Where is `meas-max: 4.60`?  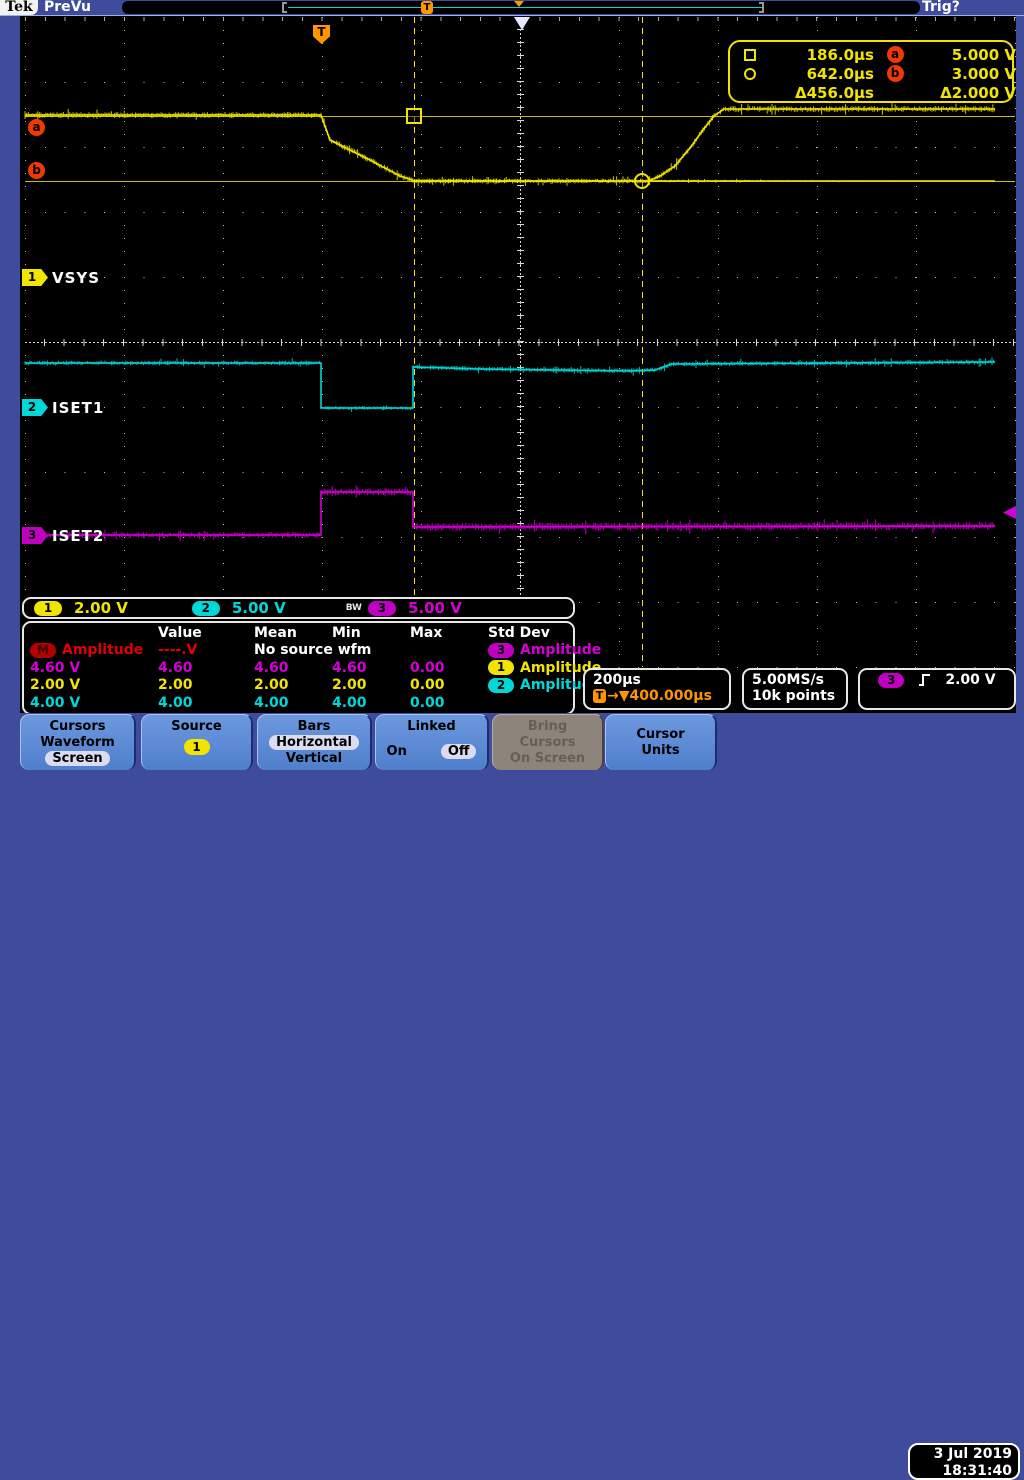
meas-max: 4.60 is located at coordinates (349, 667).